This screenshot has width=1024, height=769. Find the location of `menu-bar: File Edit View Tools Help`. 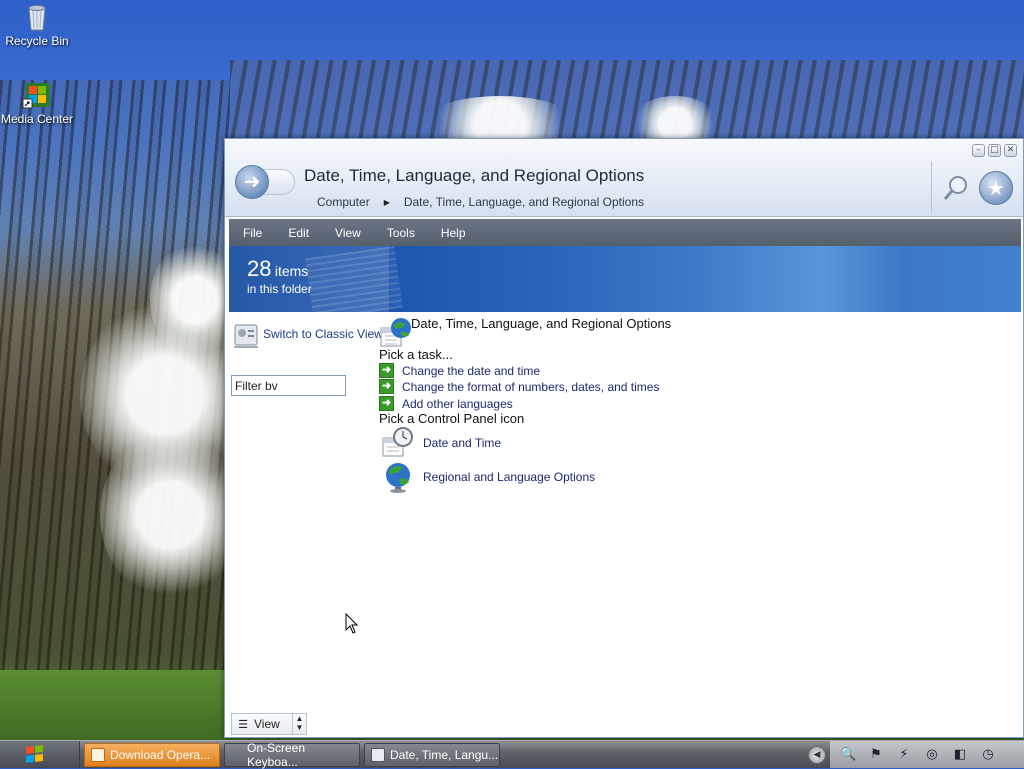

menu-bar: File Edit View Tools Help is located at coordinates (625, 232).